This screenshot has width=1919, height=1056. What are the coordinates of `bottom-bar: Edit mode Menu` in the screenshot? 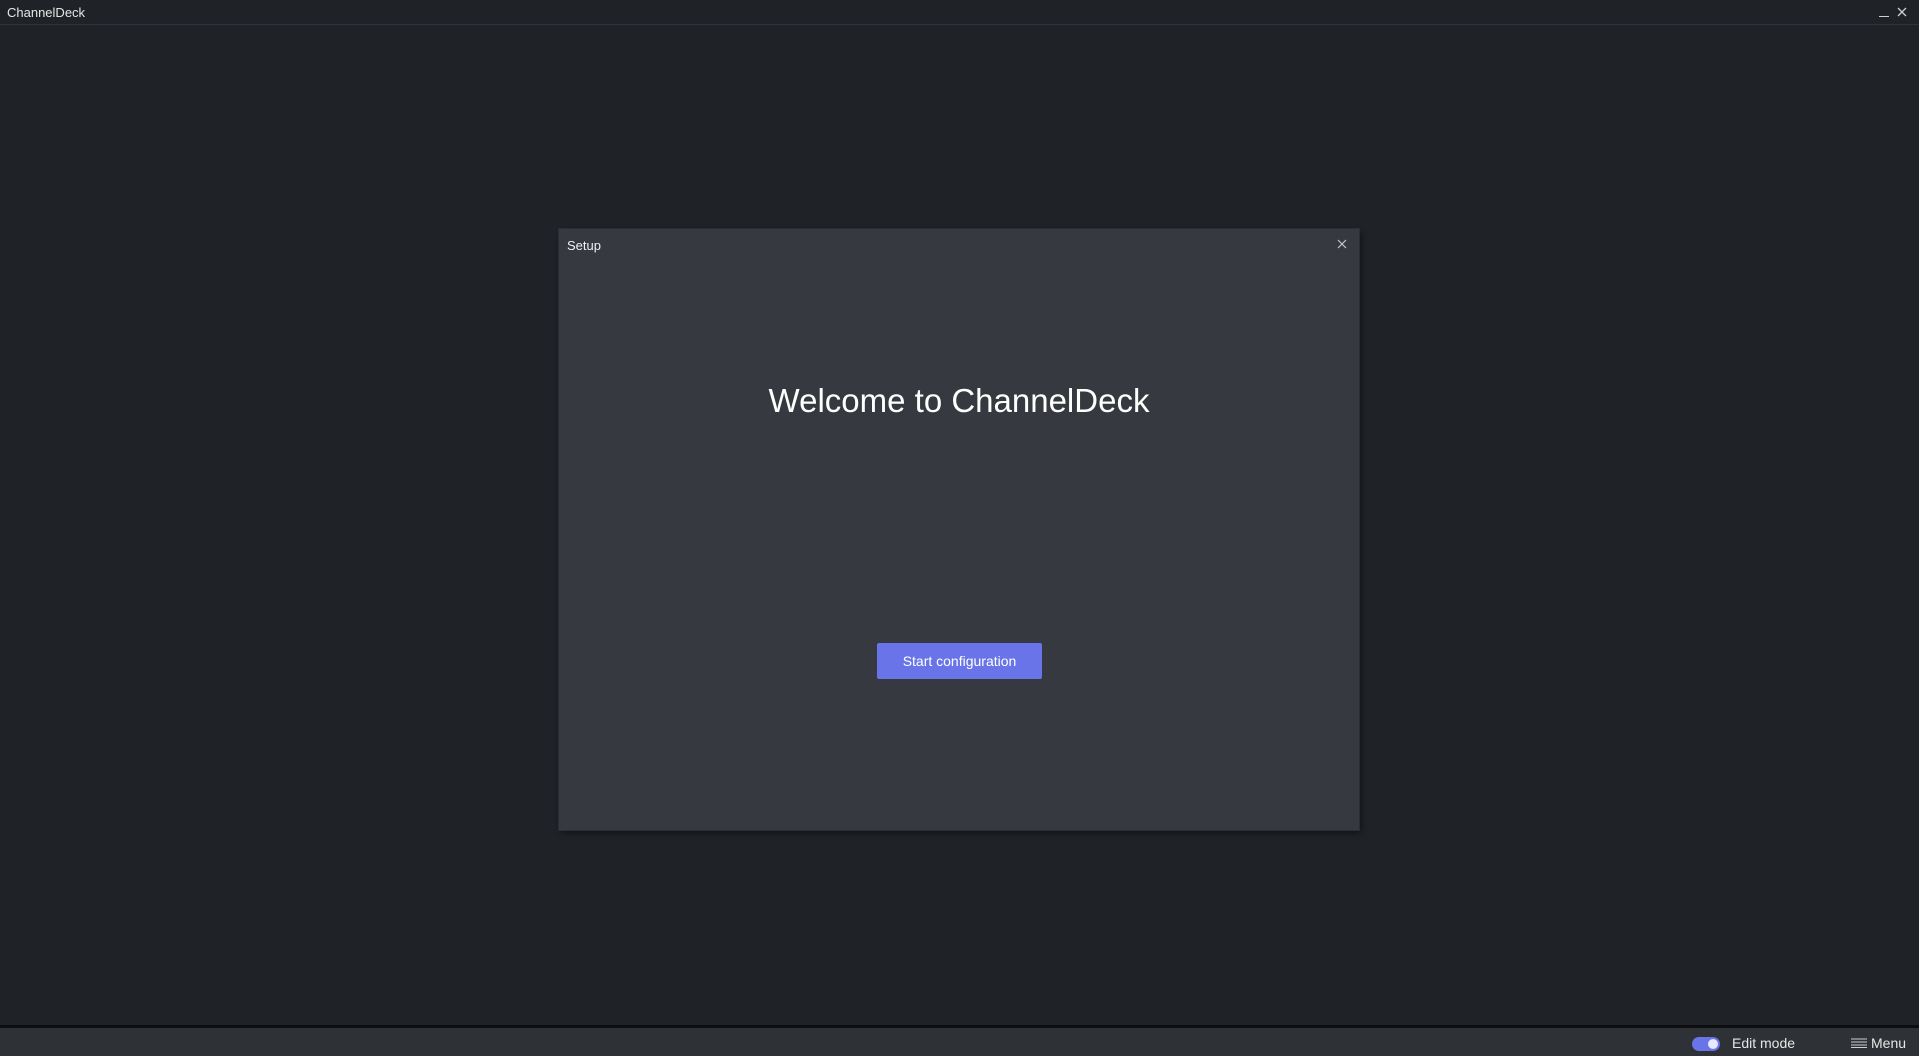 It's located at (959, 1040).